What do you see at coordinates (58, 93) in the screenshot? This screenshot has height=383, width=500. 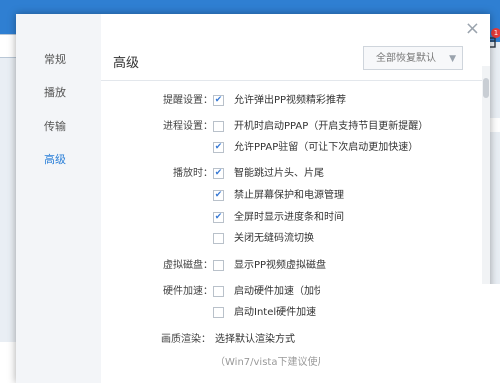 I see `sidebar-item-playback: 播放` at bounding box center [58, 93].